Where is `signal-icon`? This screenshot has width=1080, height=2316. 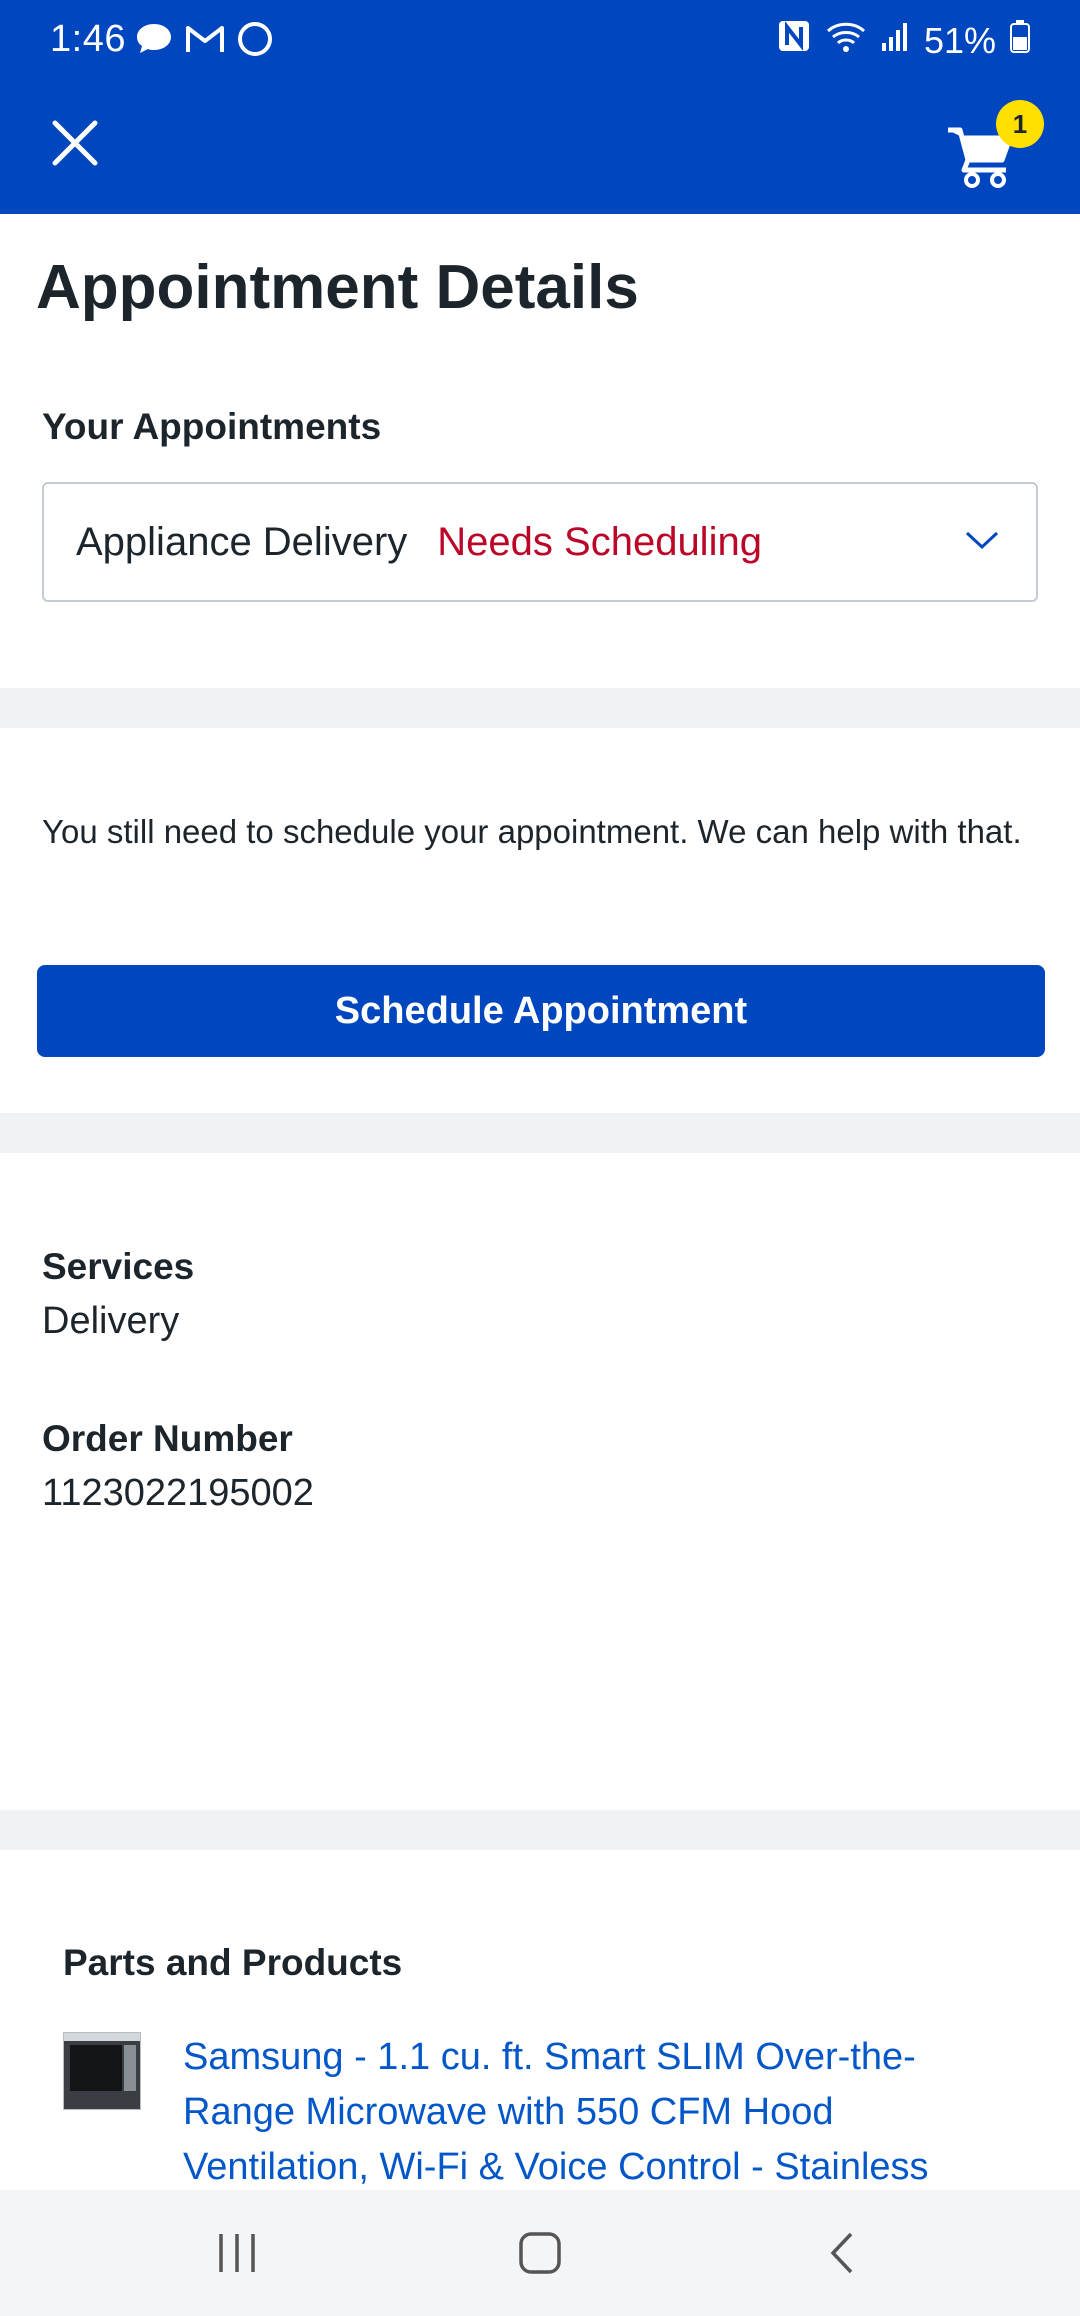
signal-icon is located at coordinates (895, 41).